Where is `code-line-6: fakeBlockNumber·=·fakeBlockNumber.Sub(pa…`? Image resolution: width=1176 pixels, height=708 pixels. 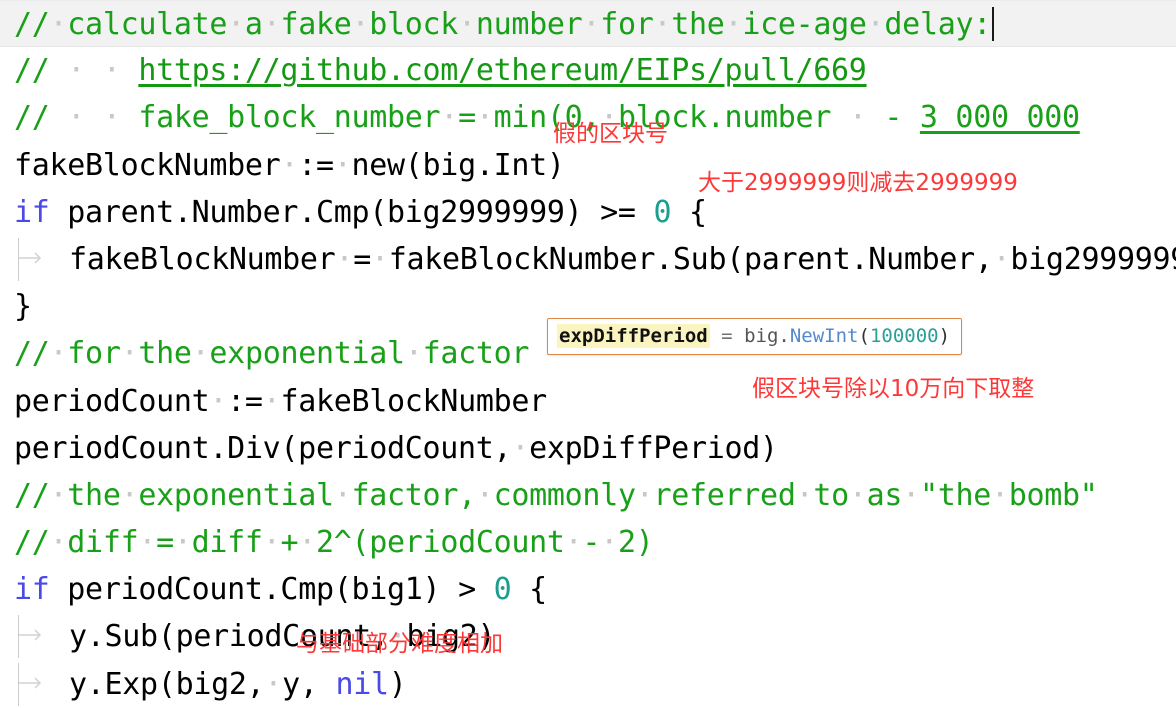 code-line-6: fakeBlockNumber·=·fakeBlockNumber.Sub(pa… is located at coordinates (588, 259).